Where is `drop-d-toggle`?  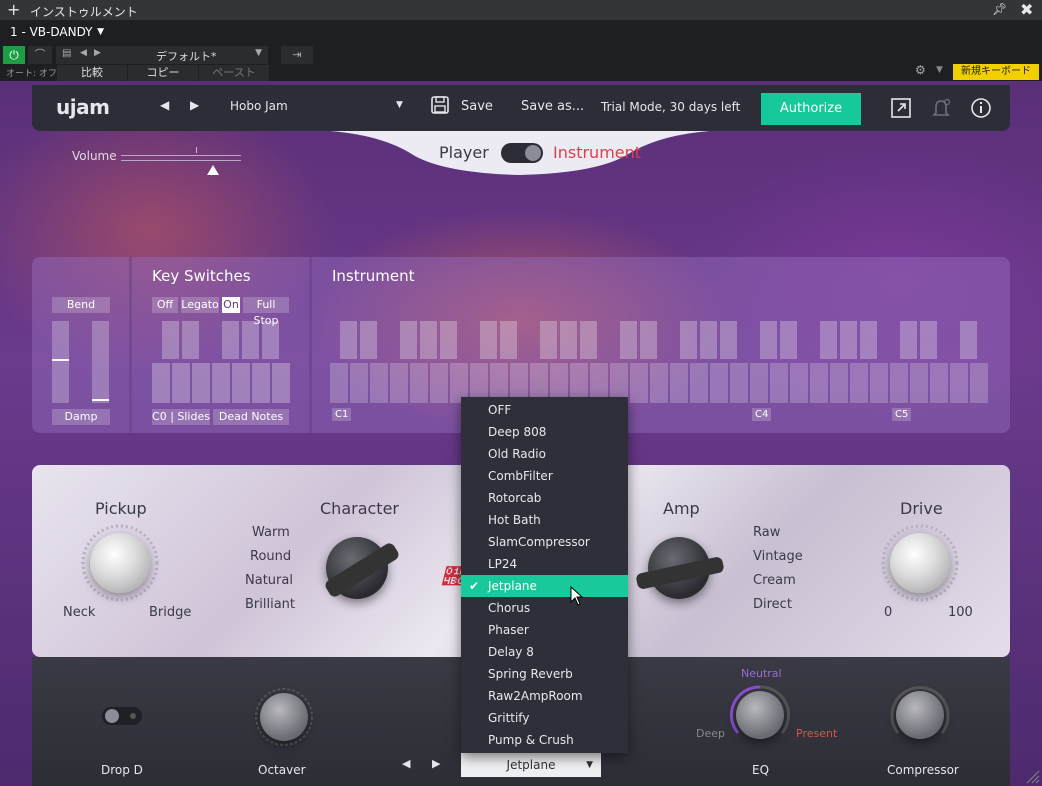 drop-d-toggle is located at coordinates (122, 716).